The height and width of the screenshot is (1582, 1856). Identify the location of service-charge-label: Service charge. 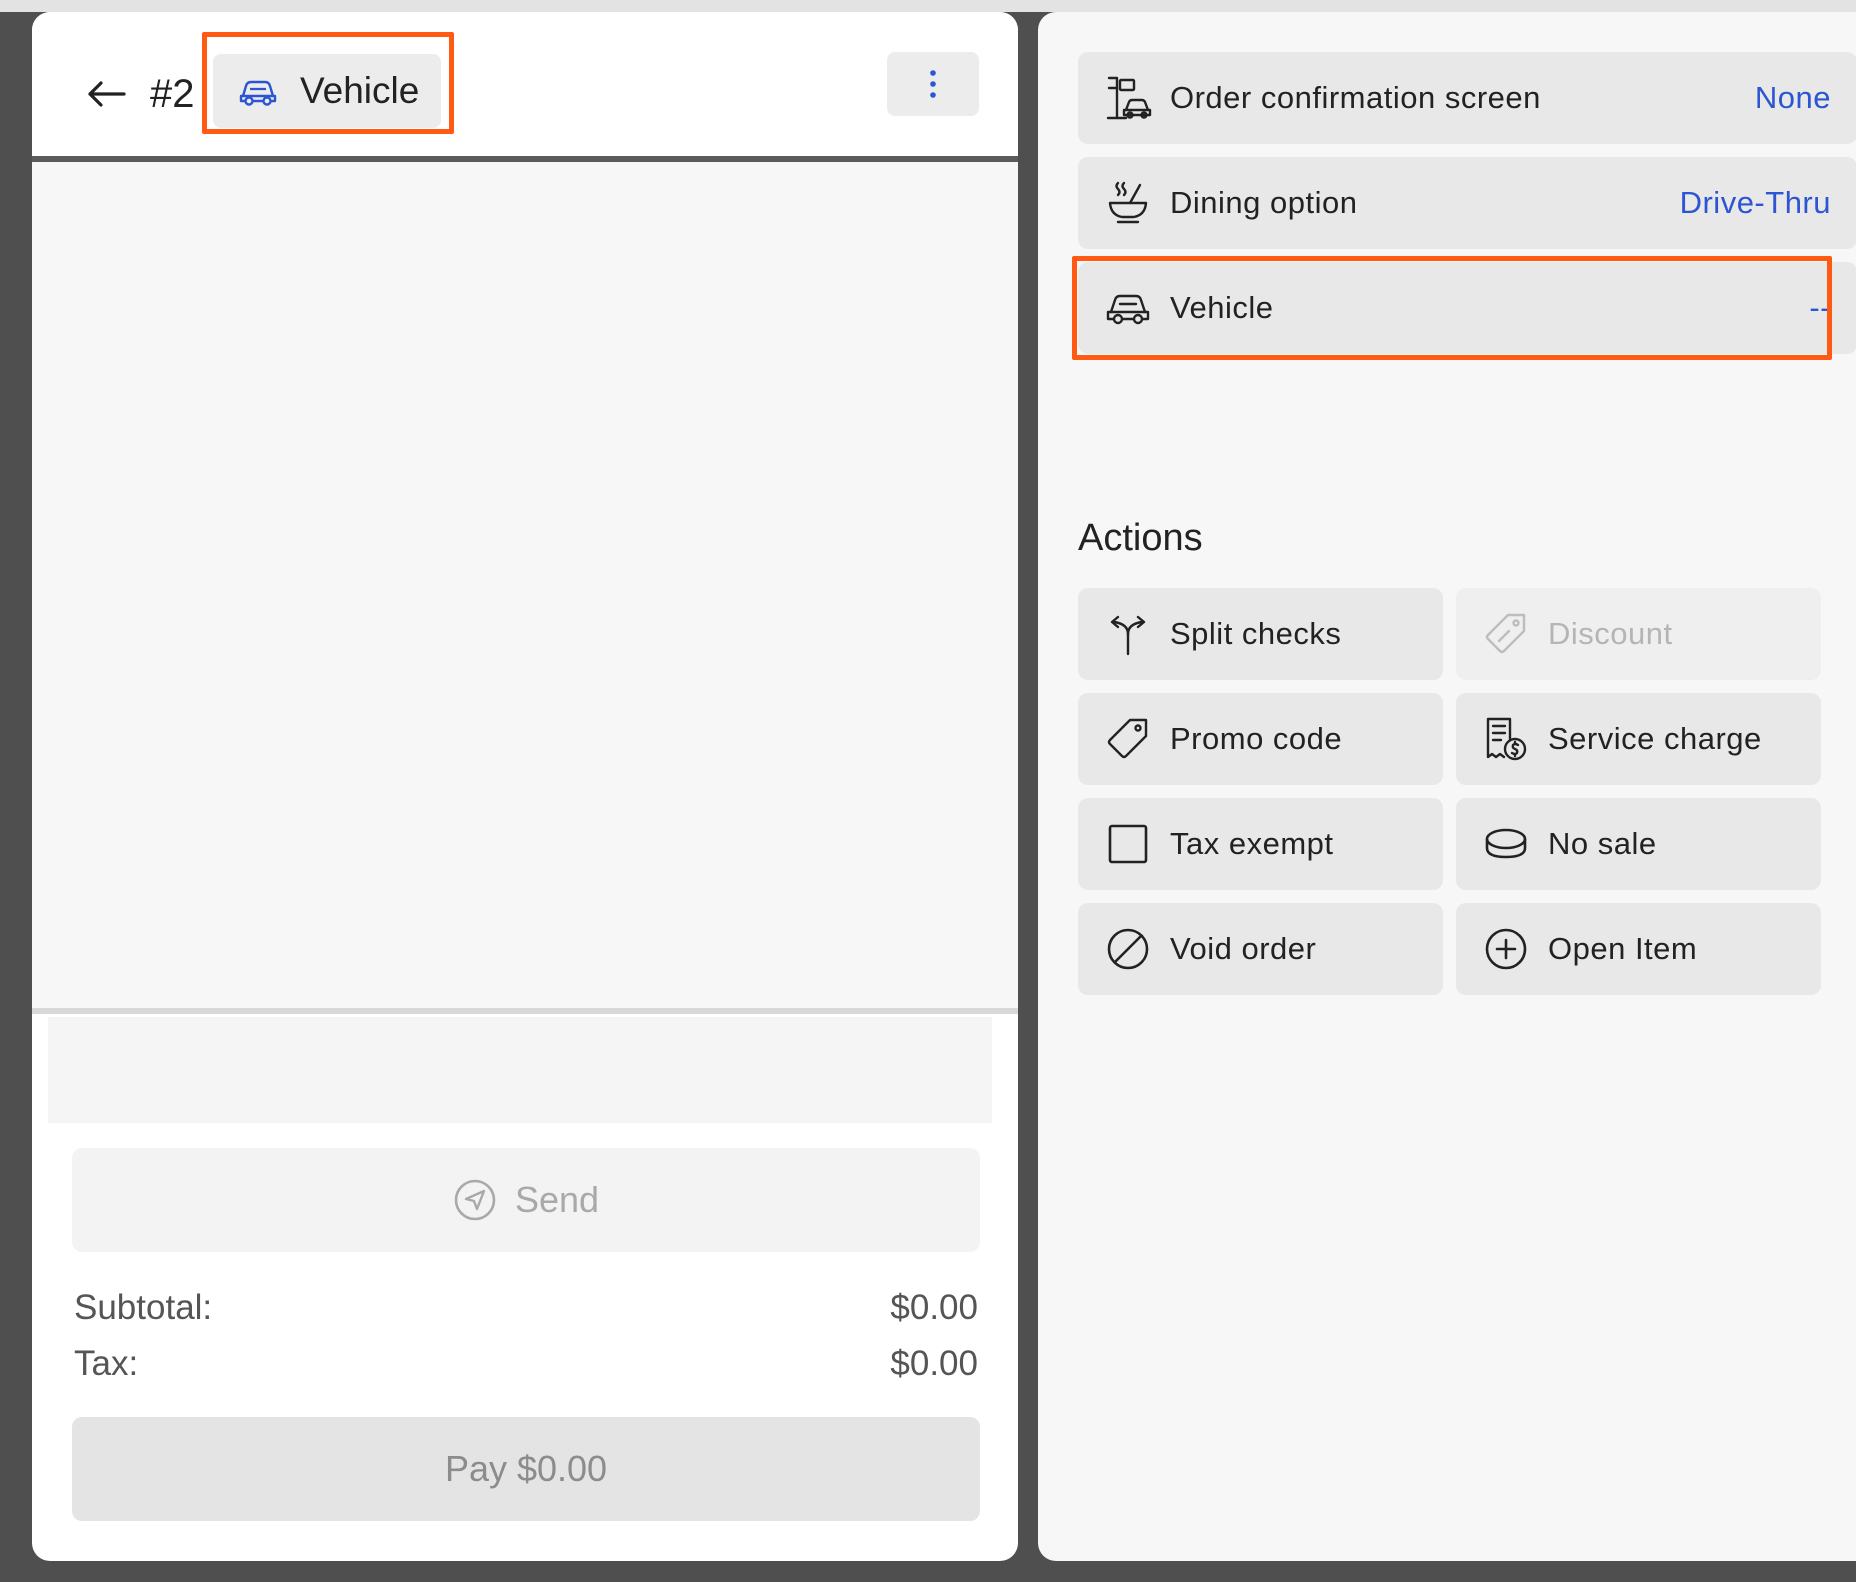
(1655, 738).